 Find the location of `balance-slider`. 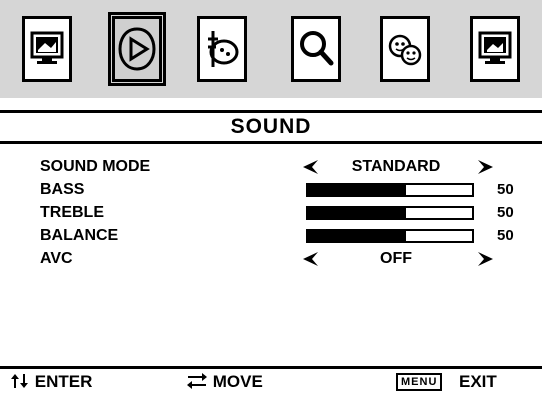

balance-slider is located at coordinates (390, 236).